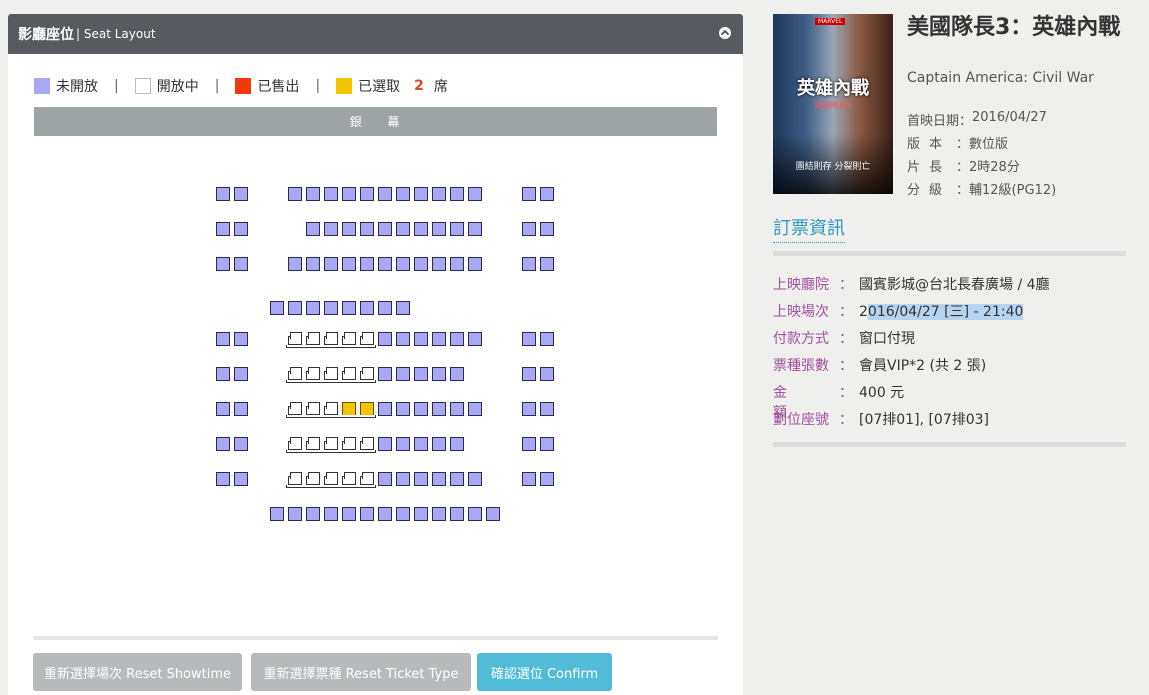 The image size is (1149, 695). What do you see at coordinates (911, 284) in the screenshot?
I see `info-row-theater: 上映廳院： 國賓影城@台北長春廣場 / 4廳` at bounding box center [911, 284].